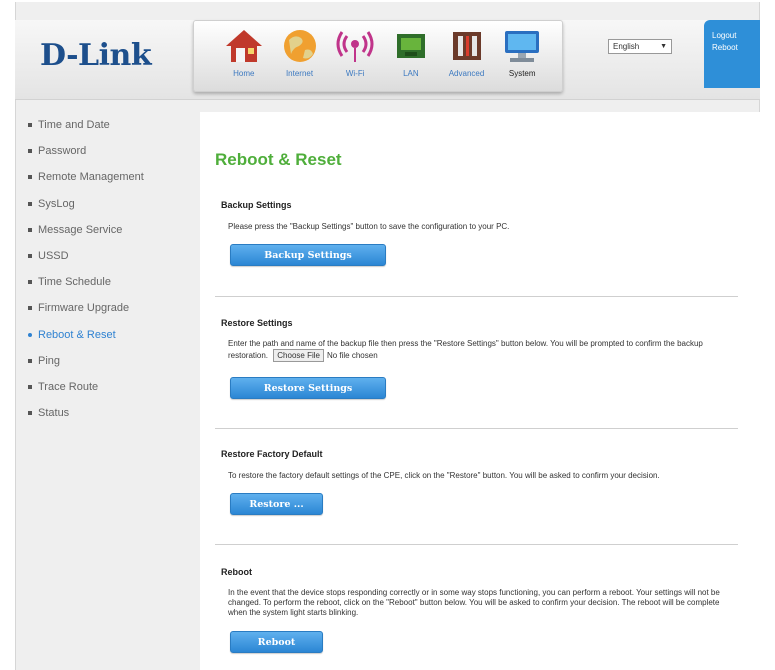  Describe the element at coordinates (77, 334) in the screenshot. I see `sidebar-item-label: Reboot & Reset` at that location.